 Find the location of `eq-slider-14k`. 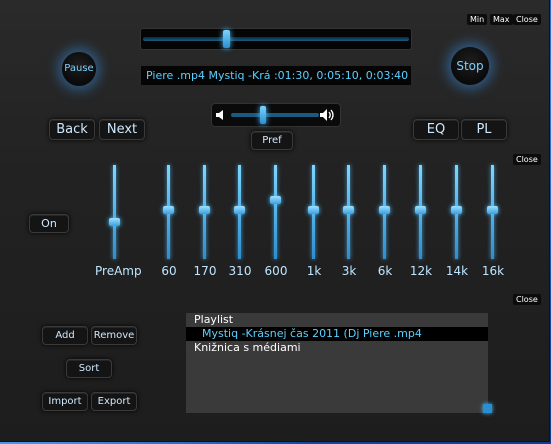

eq-slider-14k is located at coordinates (457, 212).